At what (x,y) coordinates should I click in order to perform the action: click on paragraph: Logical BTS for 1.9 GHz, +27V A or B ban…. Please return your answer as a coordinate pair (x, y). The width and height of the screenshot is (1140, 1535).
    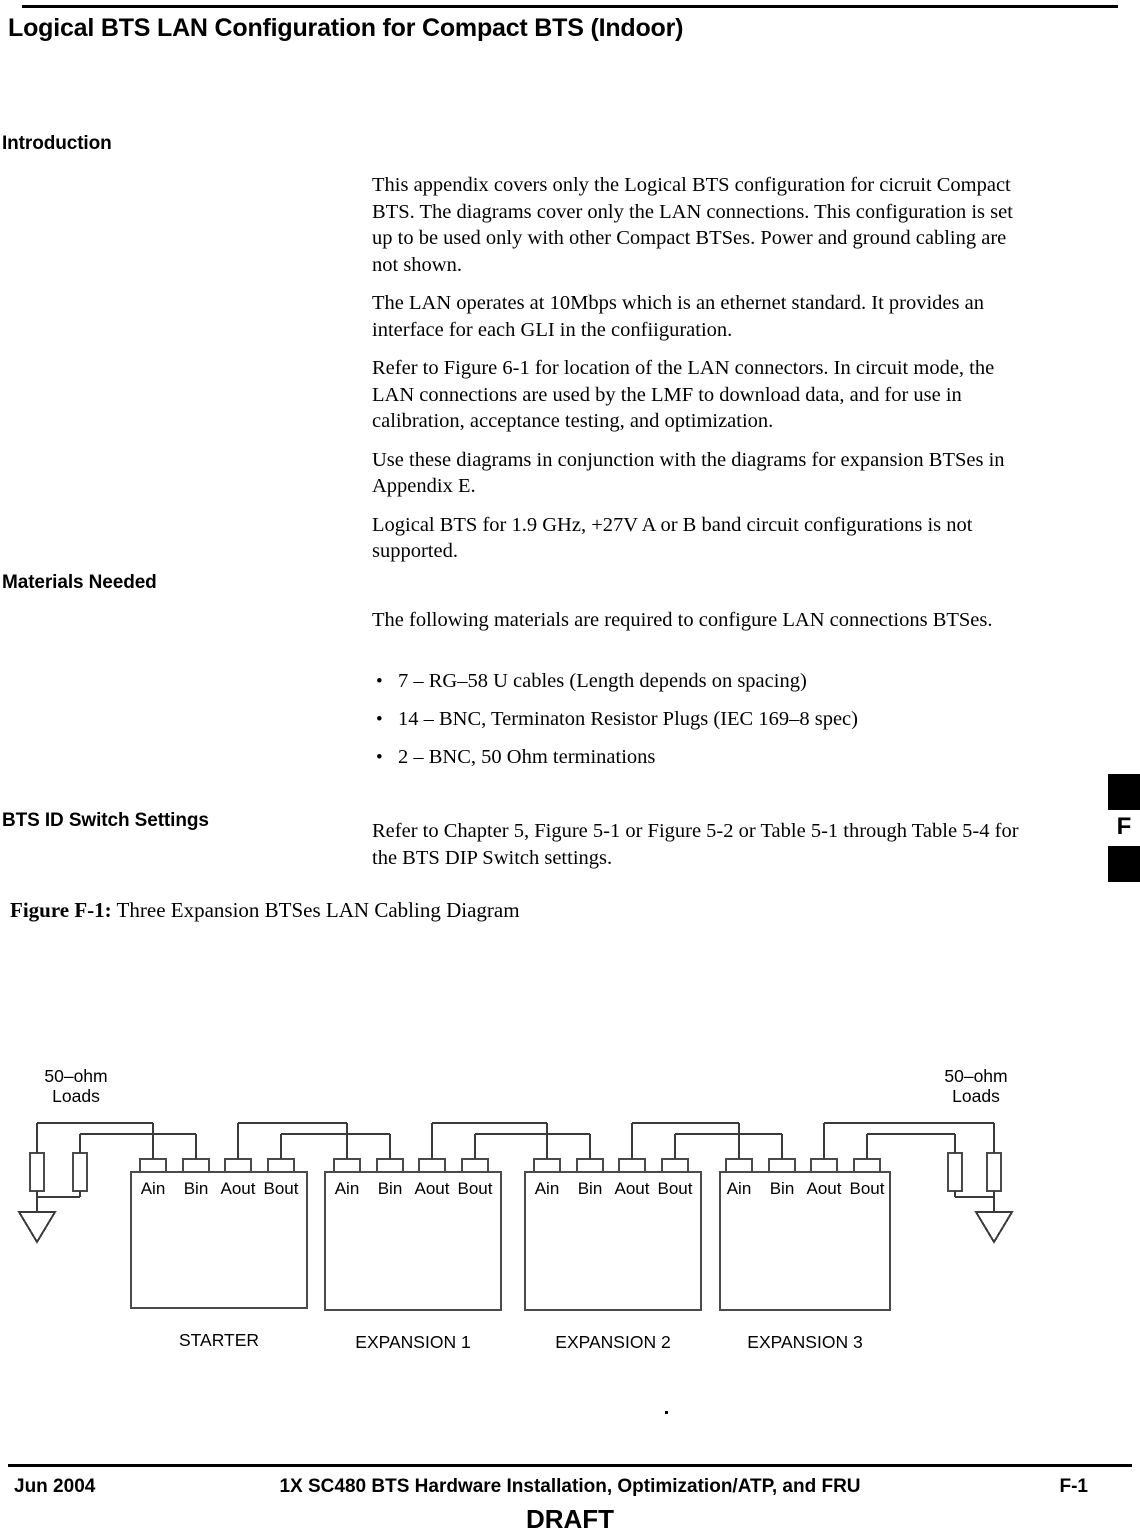
    Looking at the image, I should click on (672, 538).